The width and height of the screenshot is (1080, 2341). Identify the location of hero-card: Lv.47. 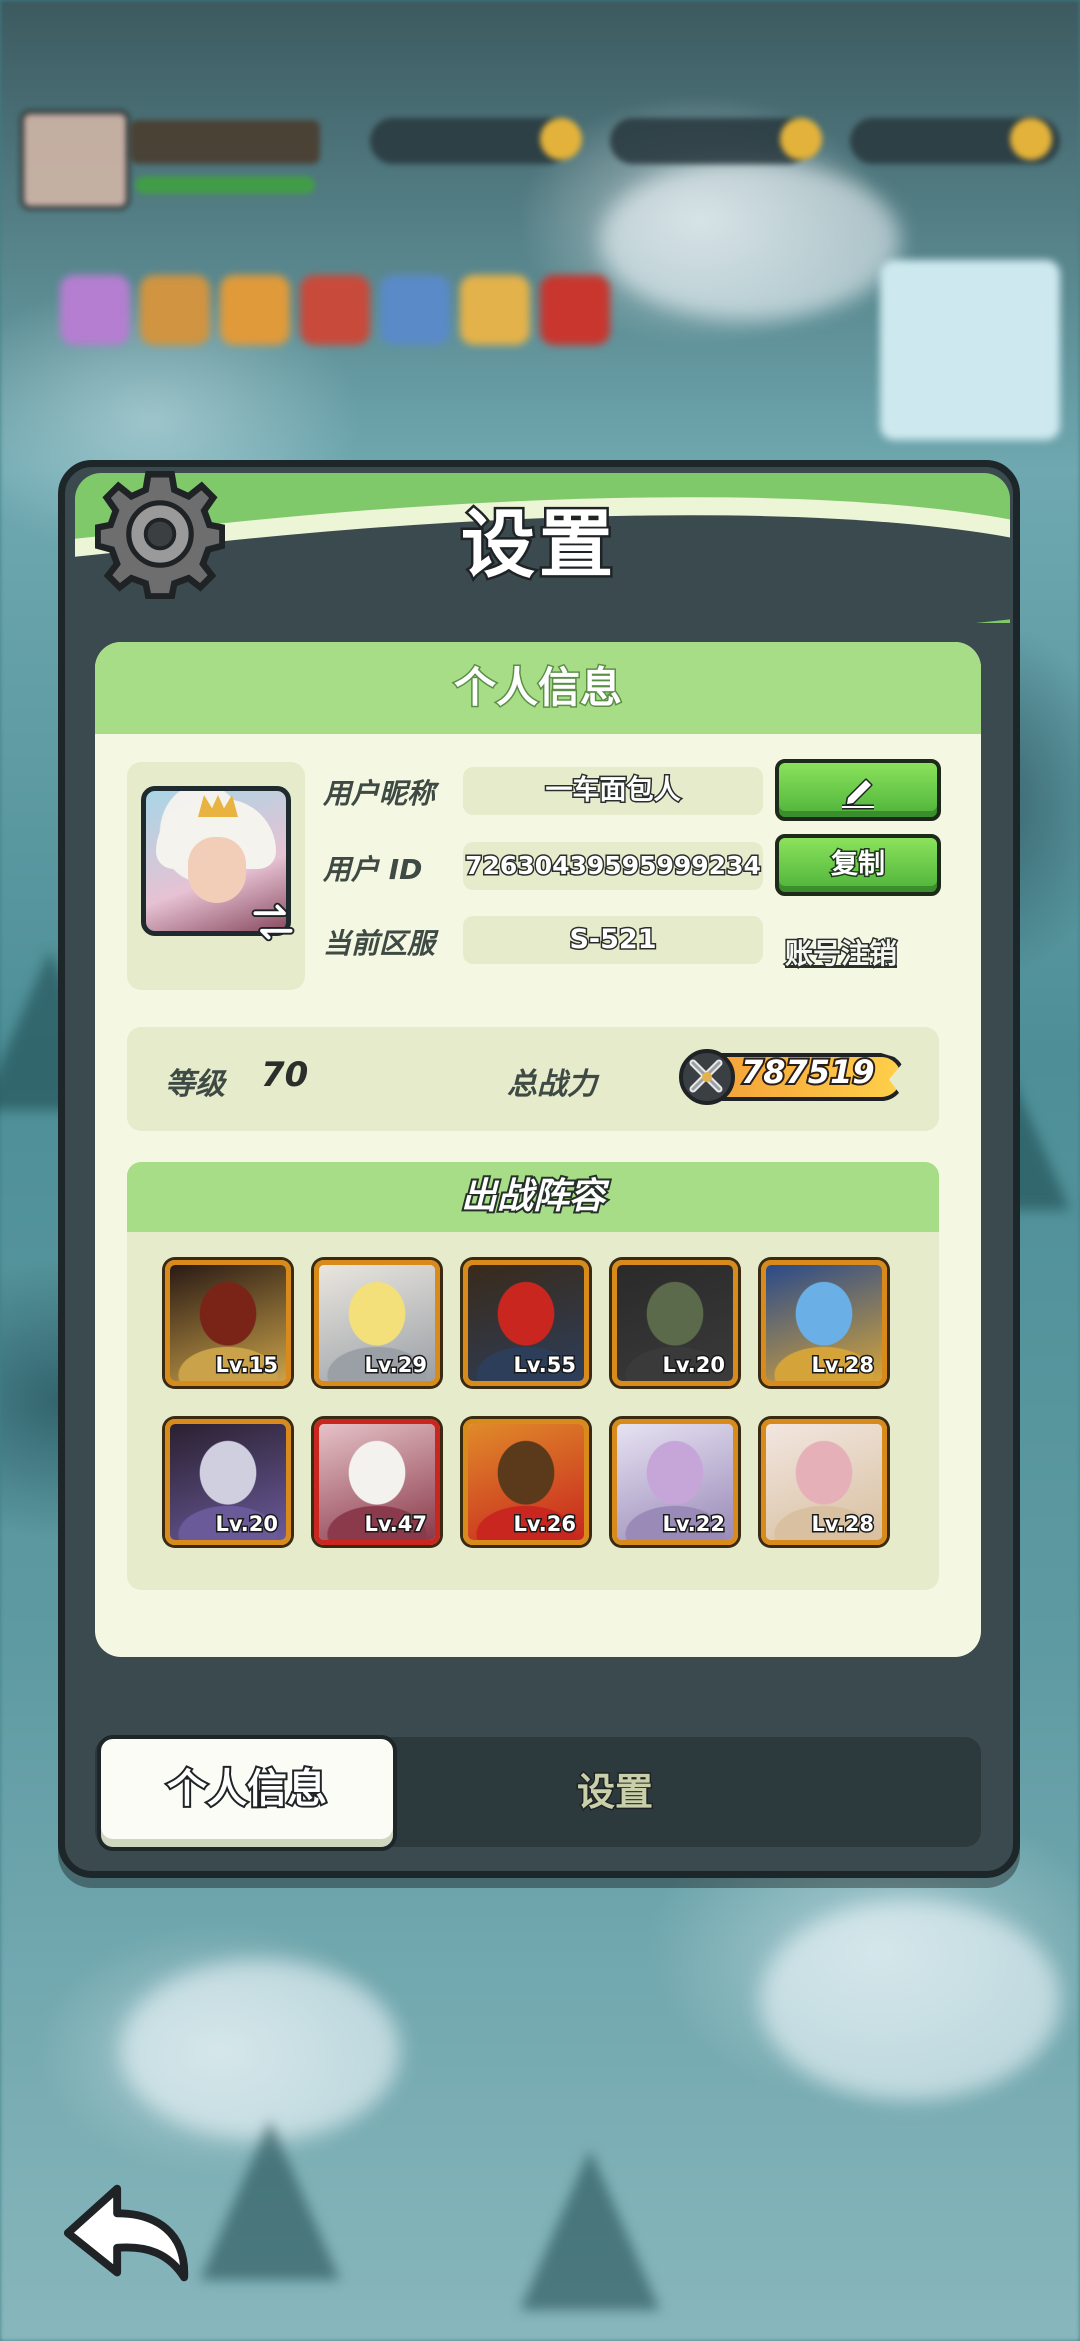
(377, 1482).